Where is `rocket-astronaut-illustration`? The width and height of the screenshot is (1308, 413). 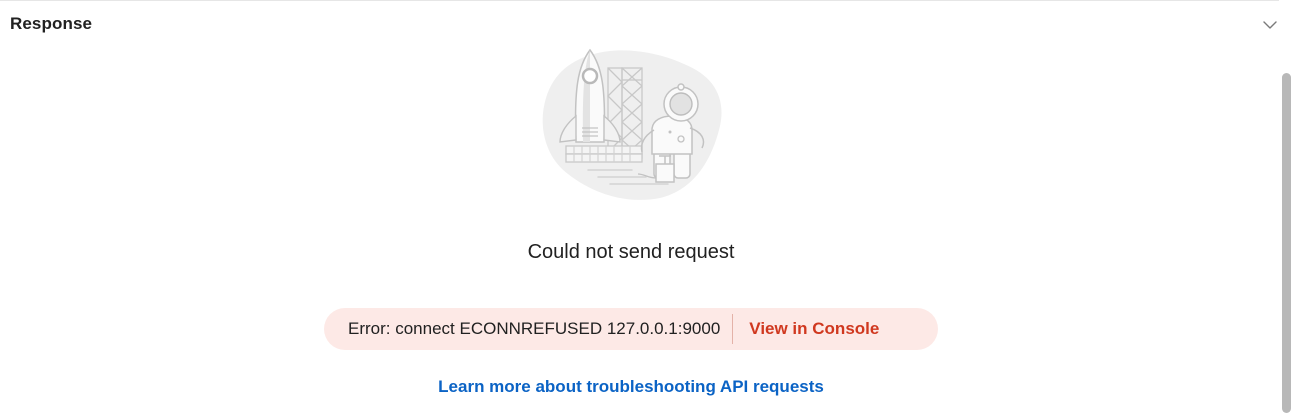 rocket-astronaut-illustration is located at coordinates (632, 124).